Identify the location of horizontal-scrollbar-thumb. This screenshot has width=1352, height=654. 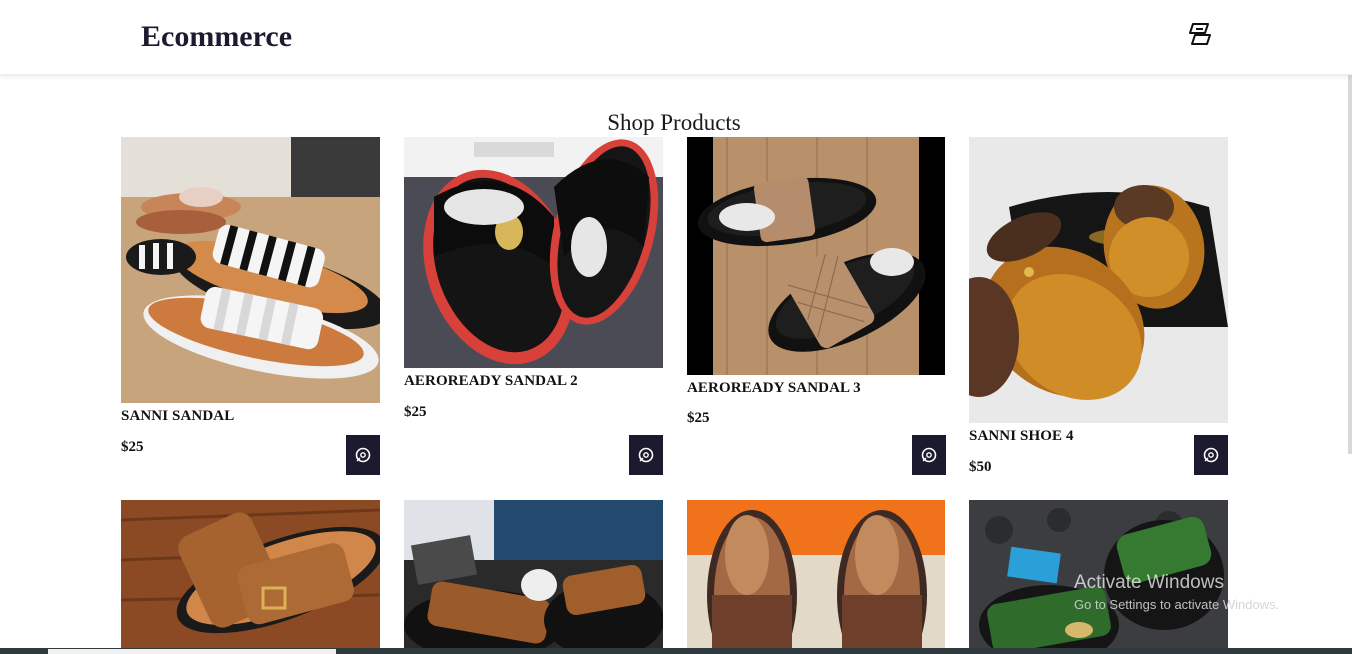
(192, 651).